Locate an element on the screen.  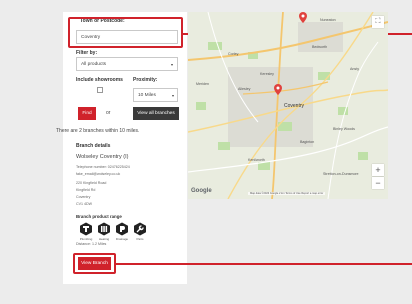
category-drainage-label: Drainage is located at coordinates (122, 239).